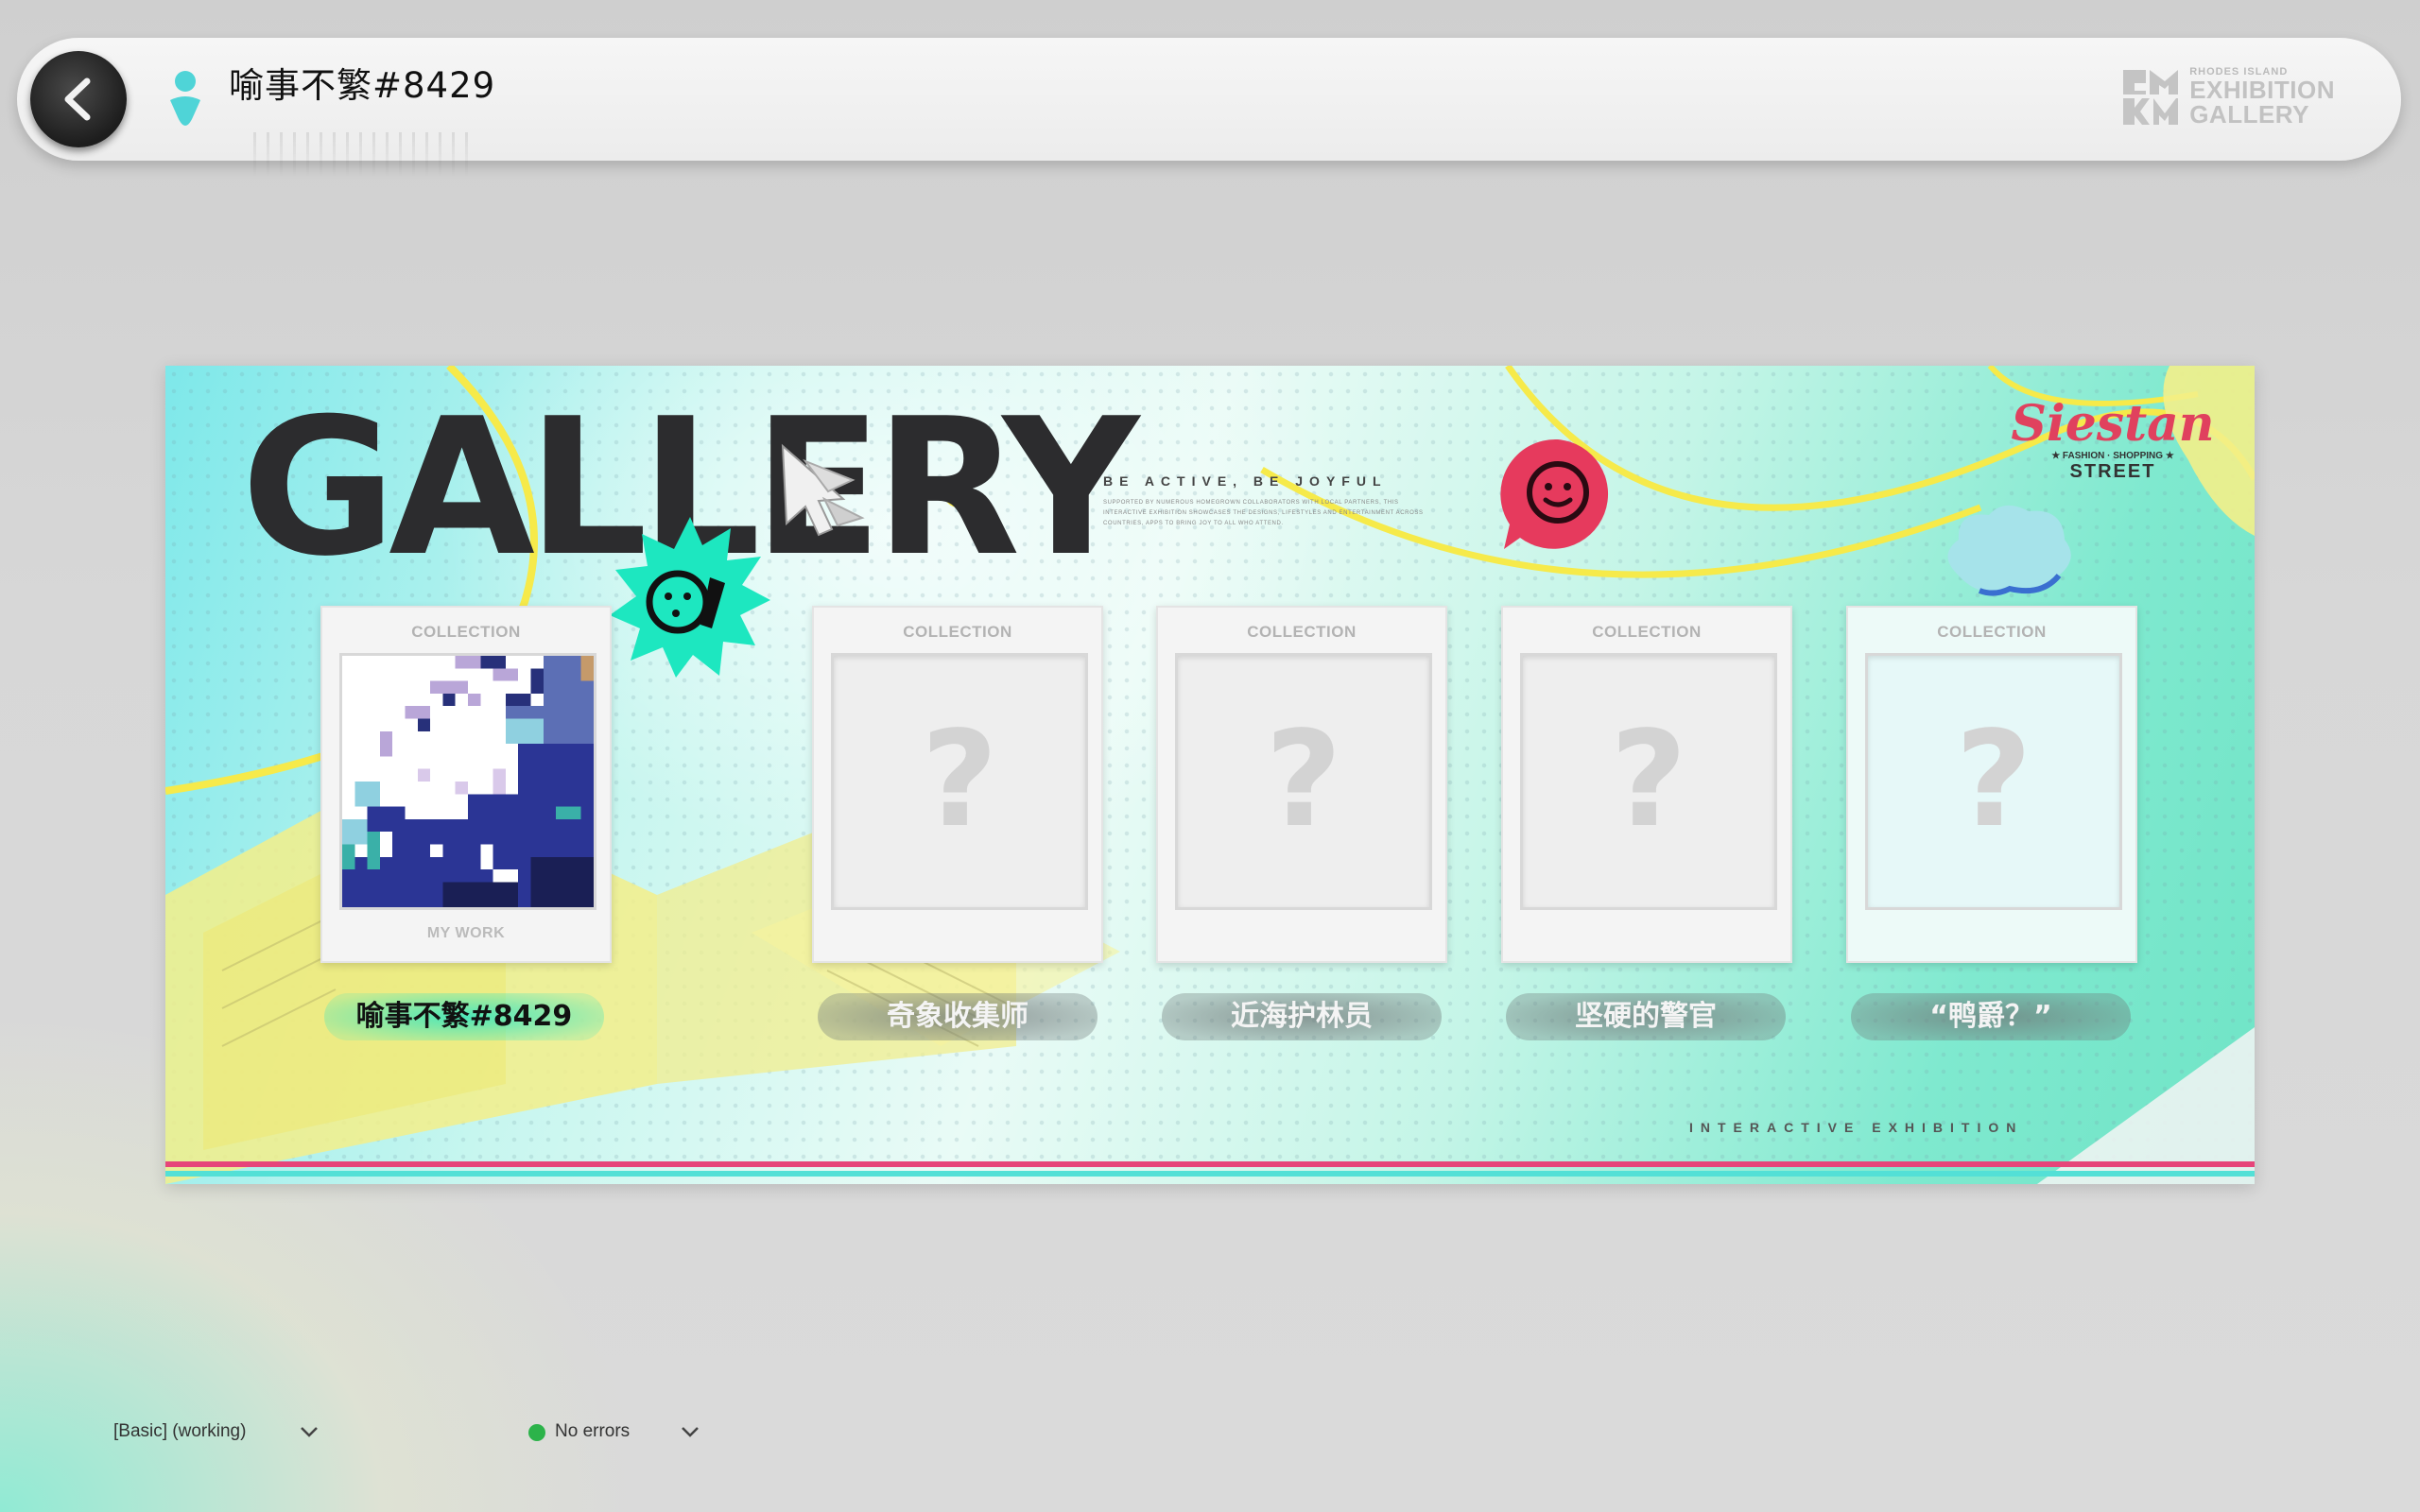  What do you see at coordinates (1210, 1164) in the screenshot?
I see `pink-stripe` at bounding box center [1210, 1164].